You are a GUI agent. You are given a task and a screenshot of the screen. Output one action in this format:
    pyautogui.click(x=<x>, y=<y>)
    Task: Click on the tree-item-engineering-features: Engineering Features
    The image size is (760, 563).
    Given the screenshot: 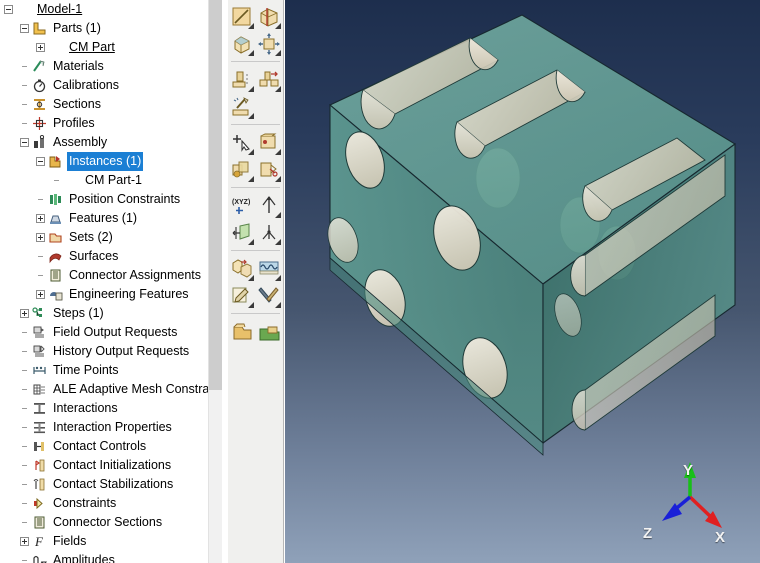 What is the action you would take?
    pyautogui.click(x=104, y=294)
    